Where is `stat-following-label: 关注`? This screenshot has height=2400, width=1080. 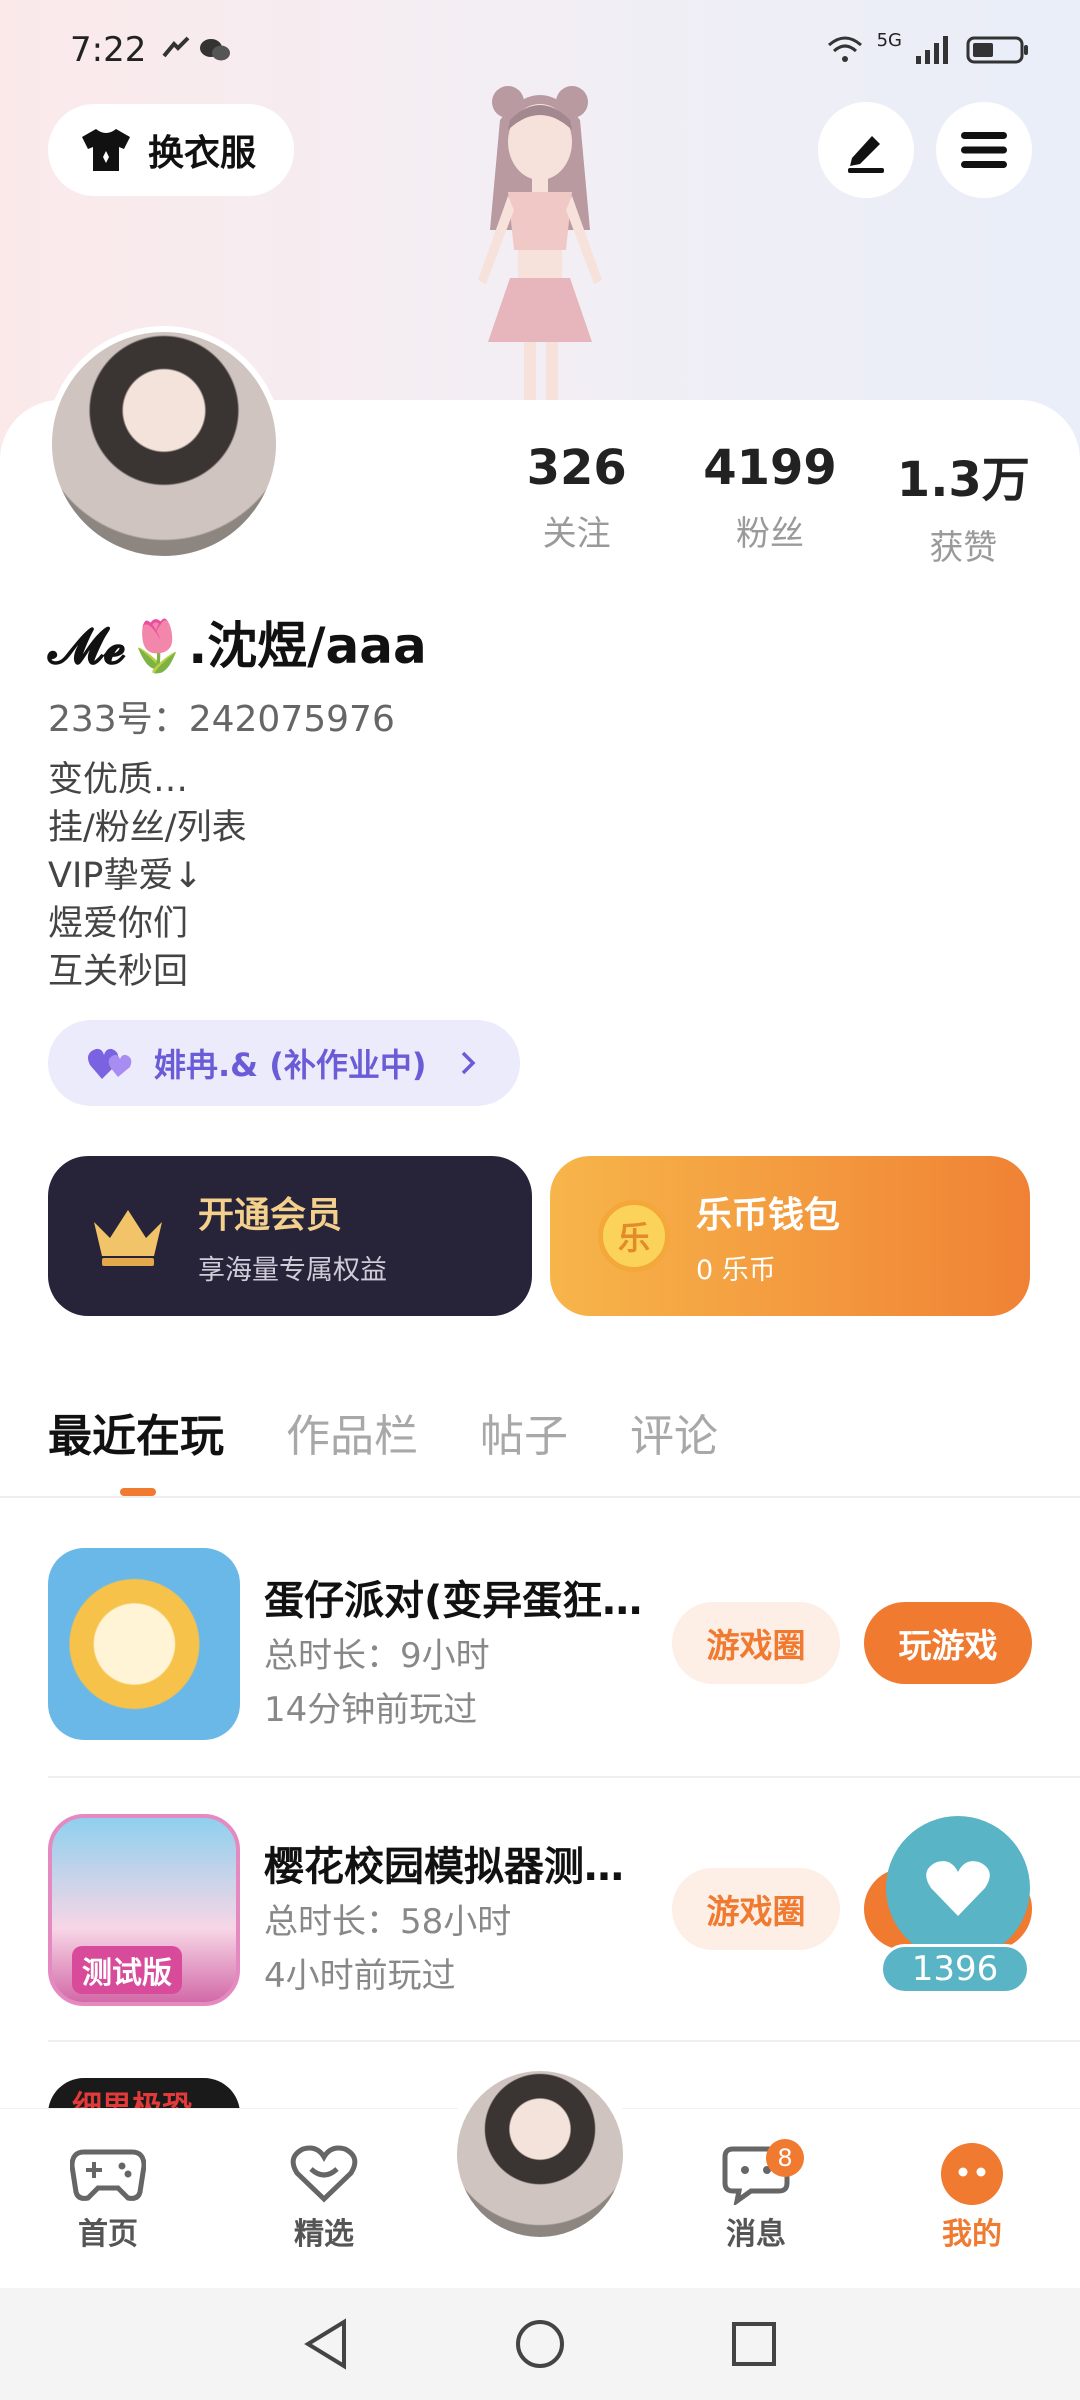 stat-following-label: 关注 is located at coordinates (576, 534).